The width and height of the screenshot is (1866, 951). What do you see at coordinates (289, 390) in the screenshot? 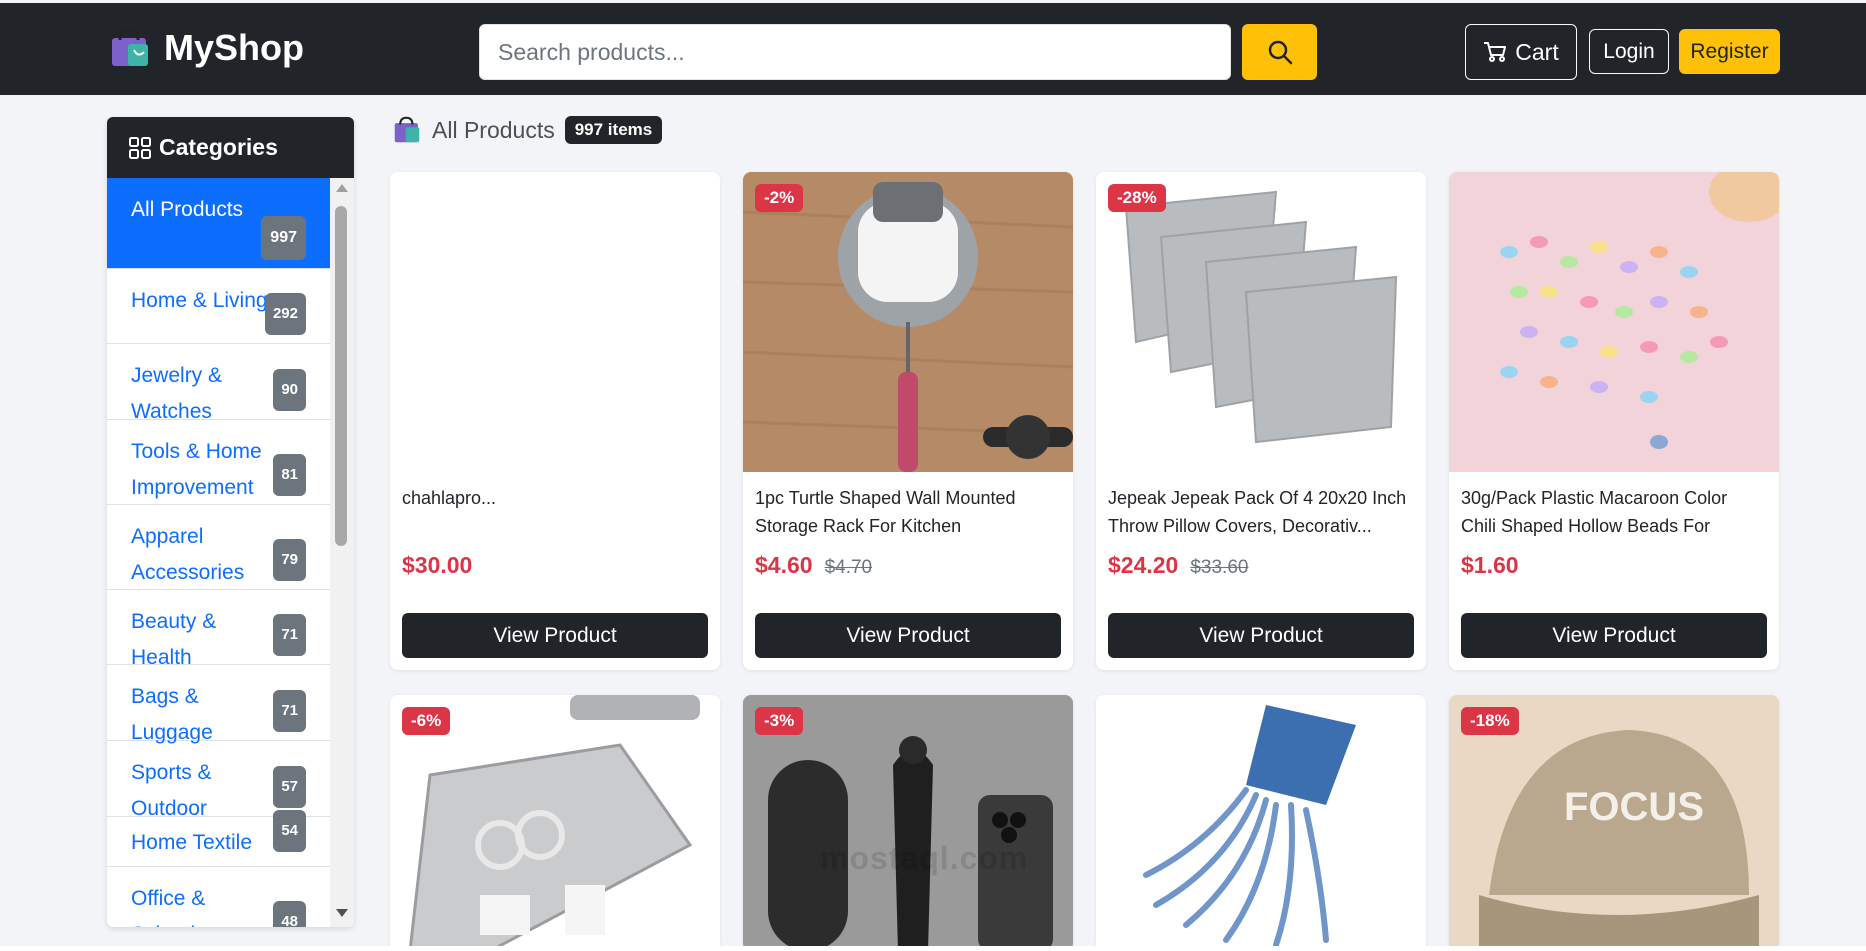
I see `category-count-badge: 90` at bounding box center [289, 390].